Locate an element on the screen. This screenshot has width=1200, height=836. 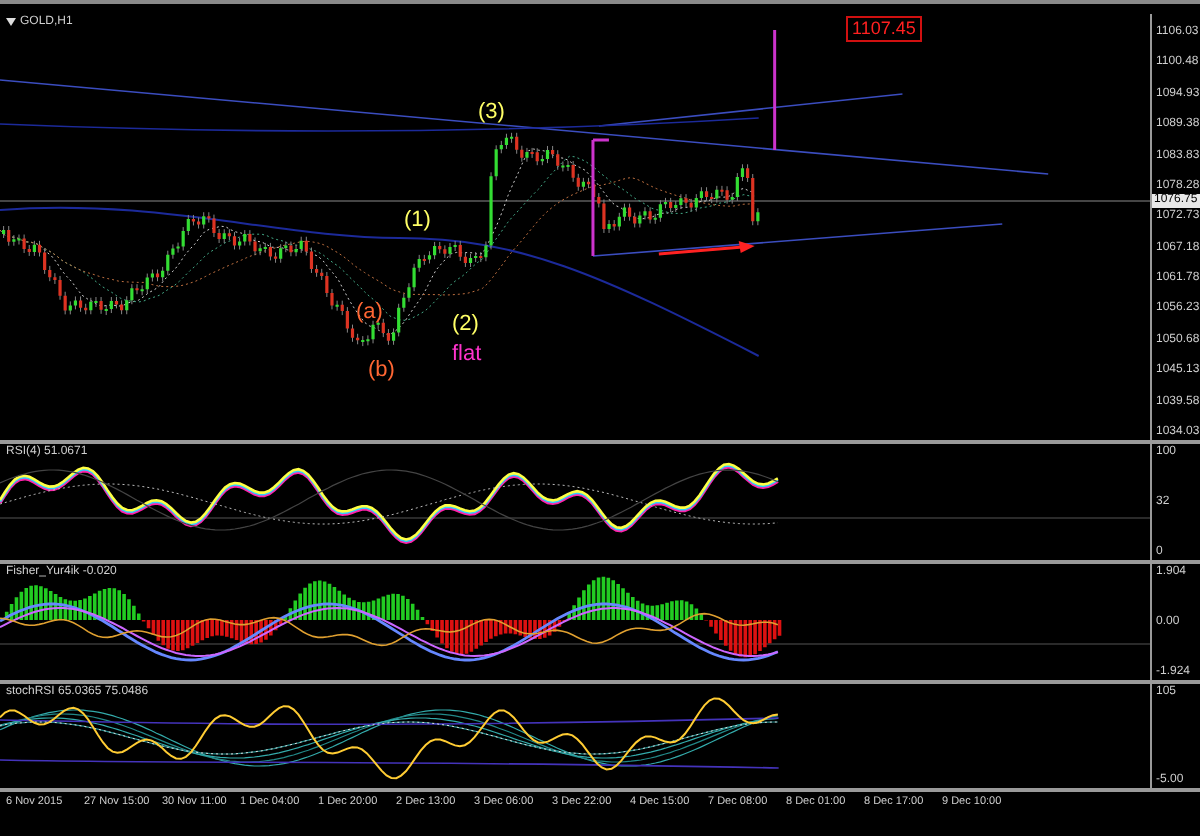
wave-label: (a) is located at coordinates (369, 312).